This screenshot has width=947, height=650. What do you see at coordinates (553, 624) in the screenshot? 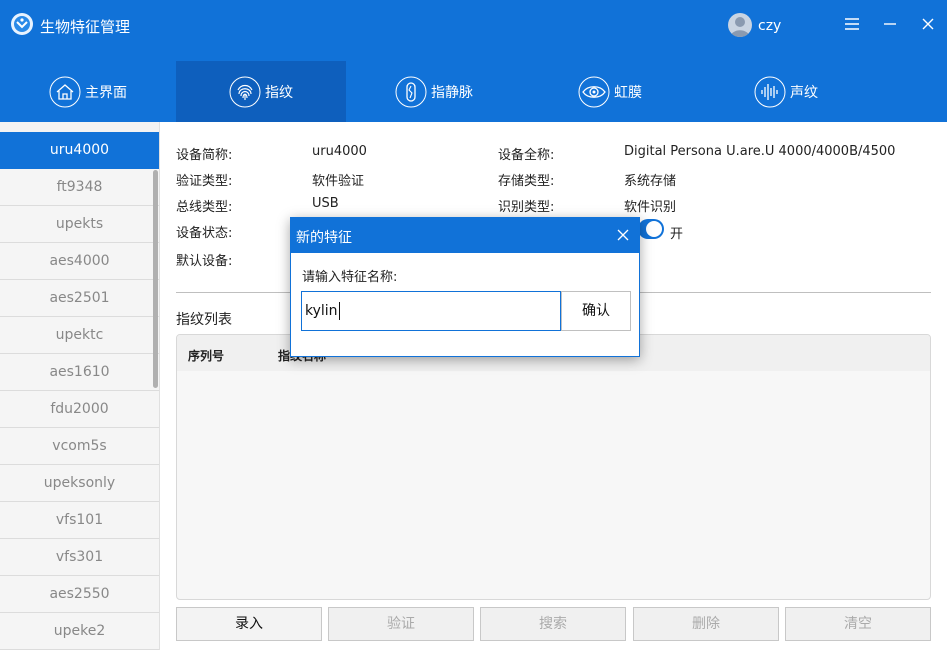
I see `search-button: 搜索` at bounding box center [553, 624].